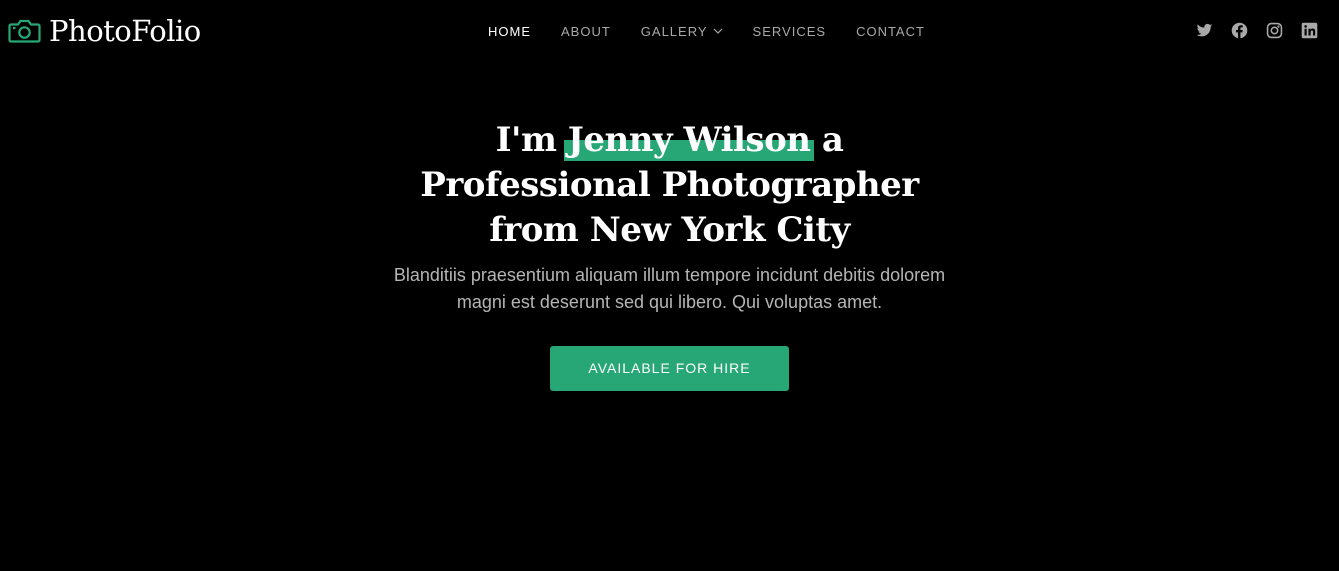  I want to click on hero-title-prefix: I'm, so click(526, 140).